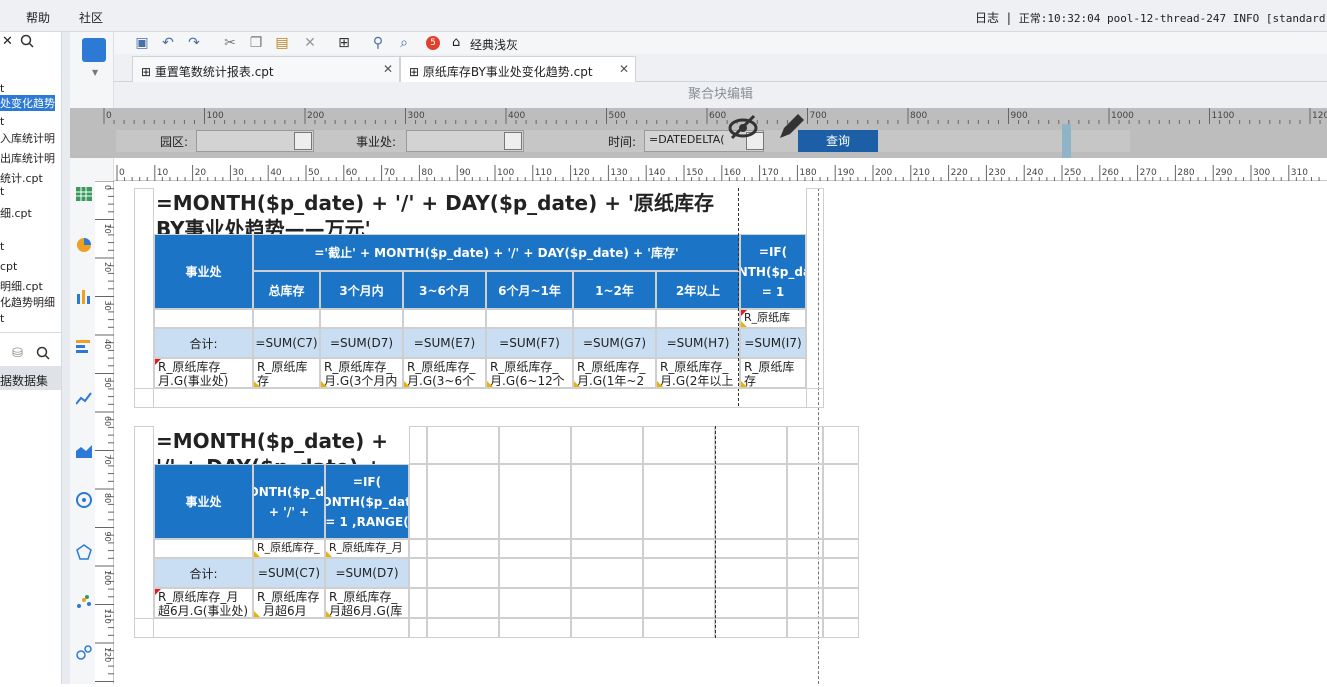 The width and height of the screenshot is (1327, 687). What do you see at coordinates (142, 43) in the screenshot?
I see `save-icon: ▣` at bounding box center [142, 43].